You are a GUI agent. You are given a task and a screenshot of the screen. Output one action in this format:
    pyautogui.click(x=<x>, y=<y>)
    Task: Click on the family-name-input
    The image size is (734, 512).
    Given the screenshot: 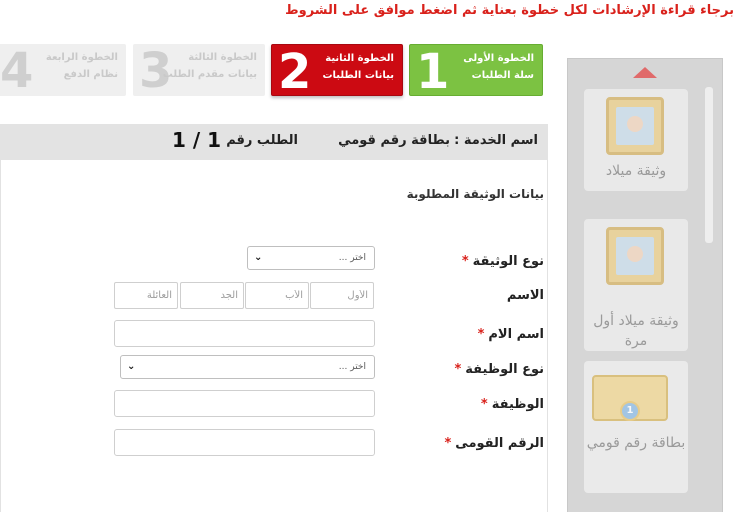 What is the action you would take?
    pyautogui.click(x=146, y=295)
    